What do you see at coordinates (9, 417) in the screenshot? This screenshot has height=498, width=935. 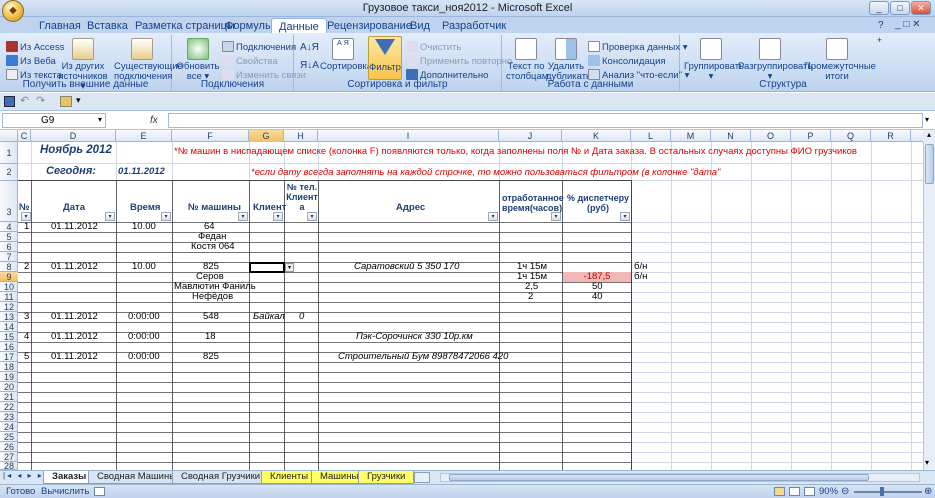 I see `row-header: 23` at bounding box center [9, 417].